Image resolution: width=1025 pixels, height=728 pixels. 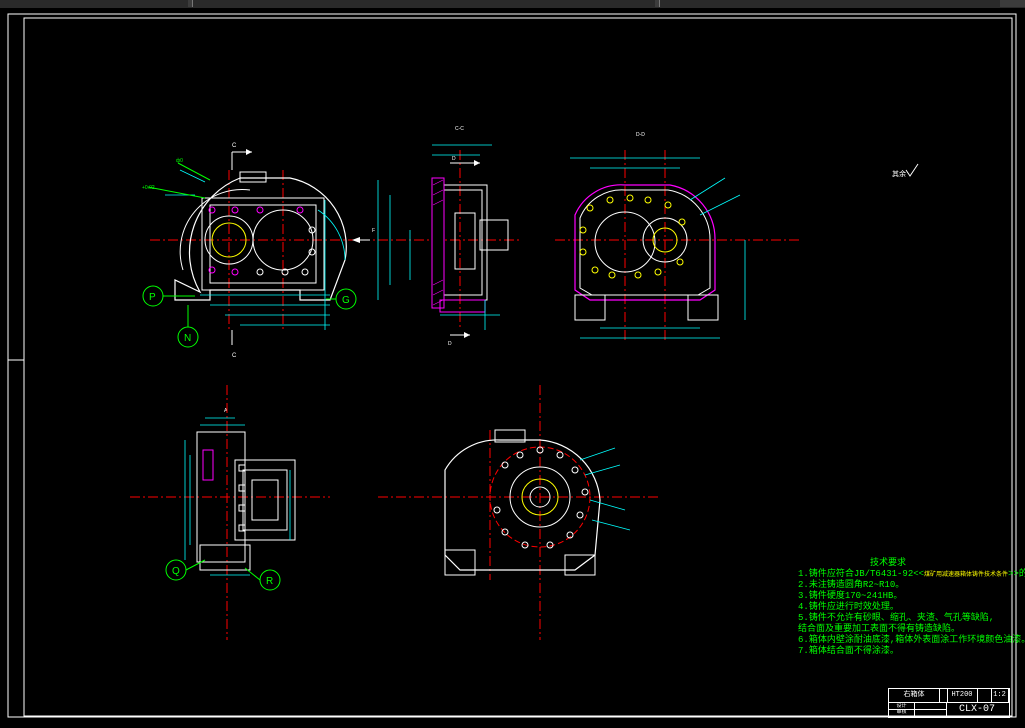 What do you see at coordinates (899, 173) in the screenshot?
I see `svg-text: 其余` at bounding box center [899, 173].